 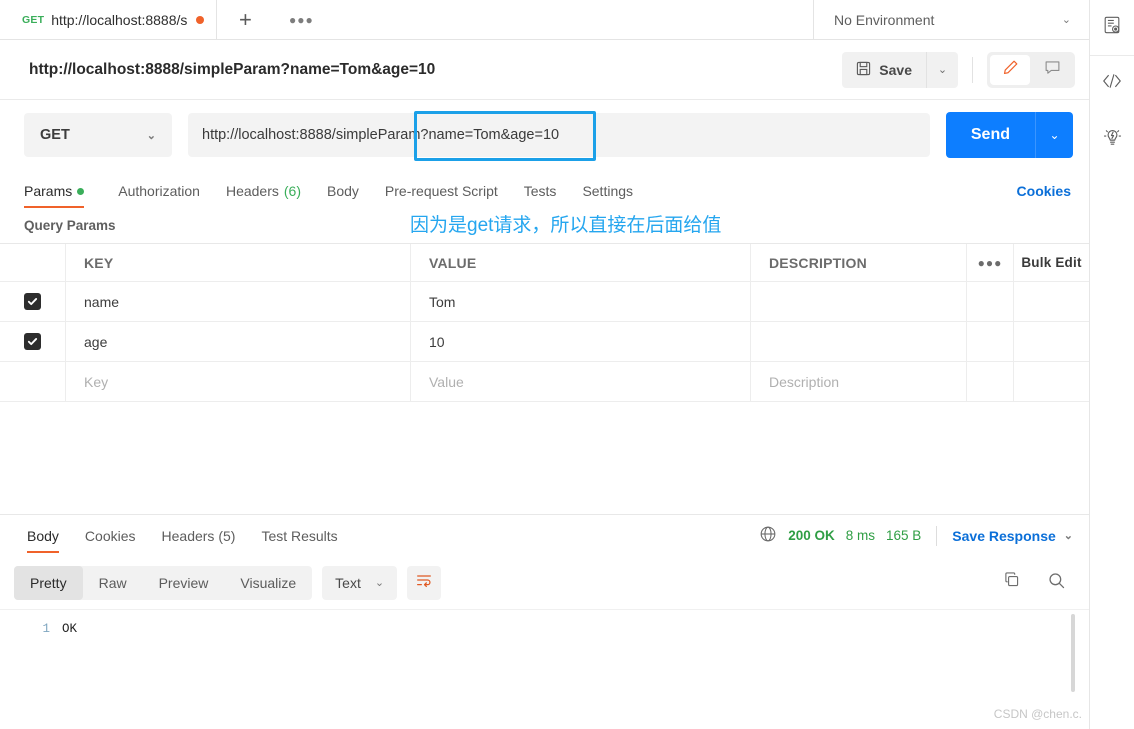 I want to click on table-row-empty: Key Value Description, so click(x=544, y=382).